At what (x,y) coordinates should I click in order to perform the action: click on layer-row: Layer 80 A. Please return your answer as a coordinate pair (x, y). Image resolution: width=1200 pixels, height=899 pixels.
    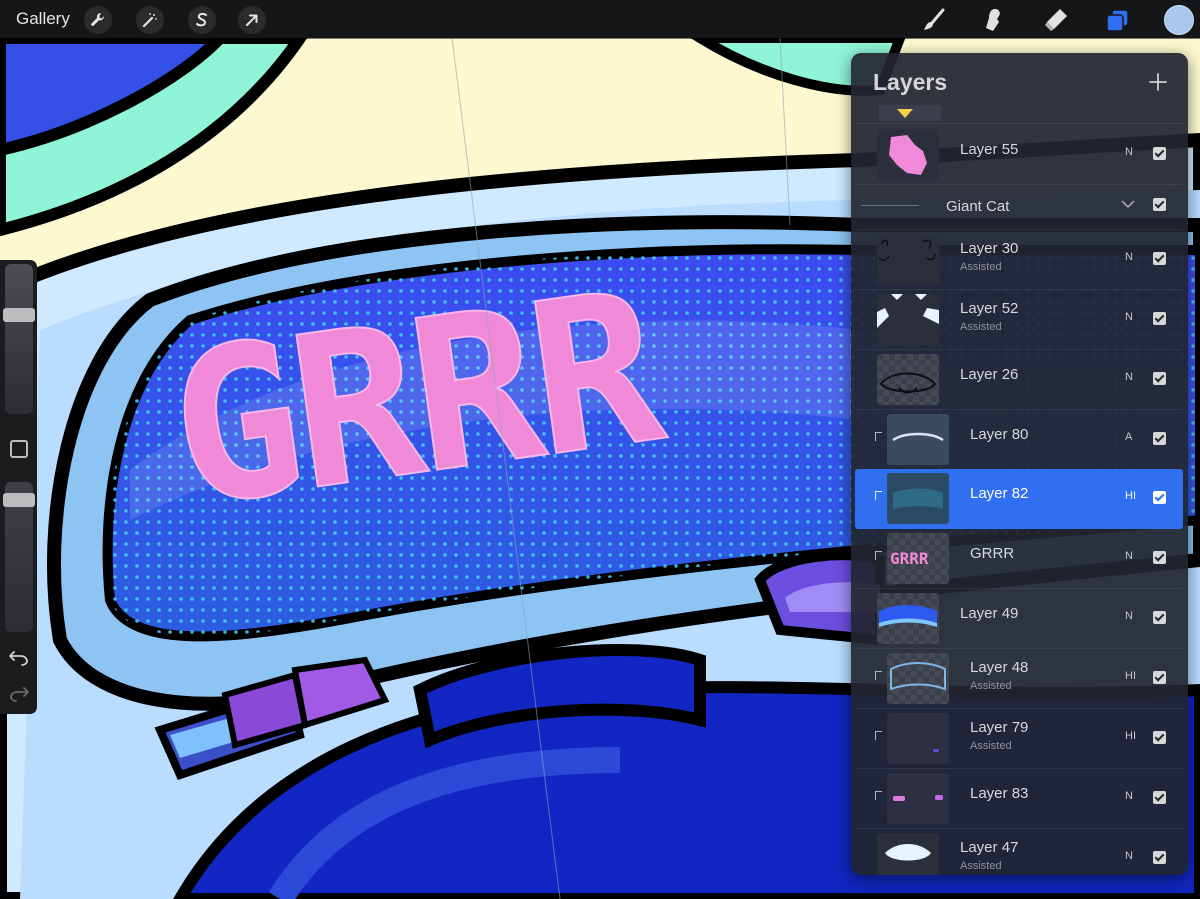
    Looking at the image, I should click on (1019, 440).